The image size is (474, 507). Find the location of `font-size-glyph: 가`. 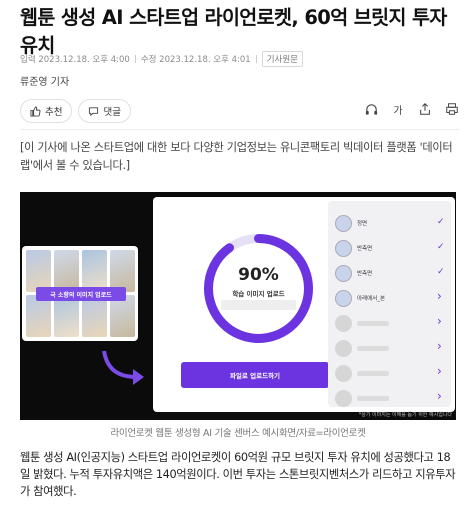

font-size-glyph: 가 is located at coordinates (398, 111).